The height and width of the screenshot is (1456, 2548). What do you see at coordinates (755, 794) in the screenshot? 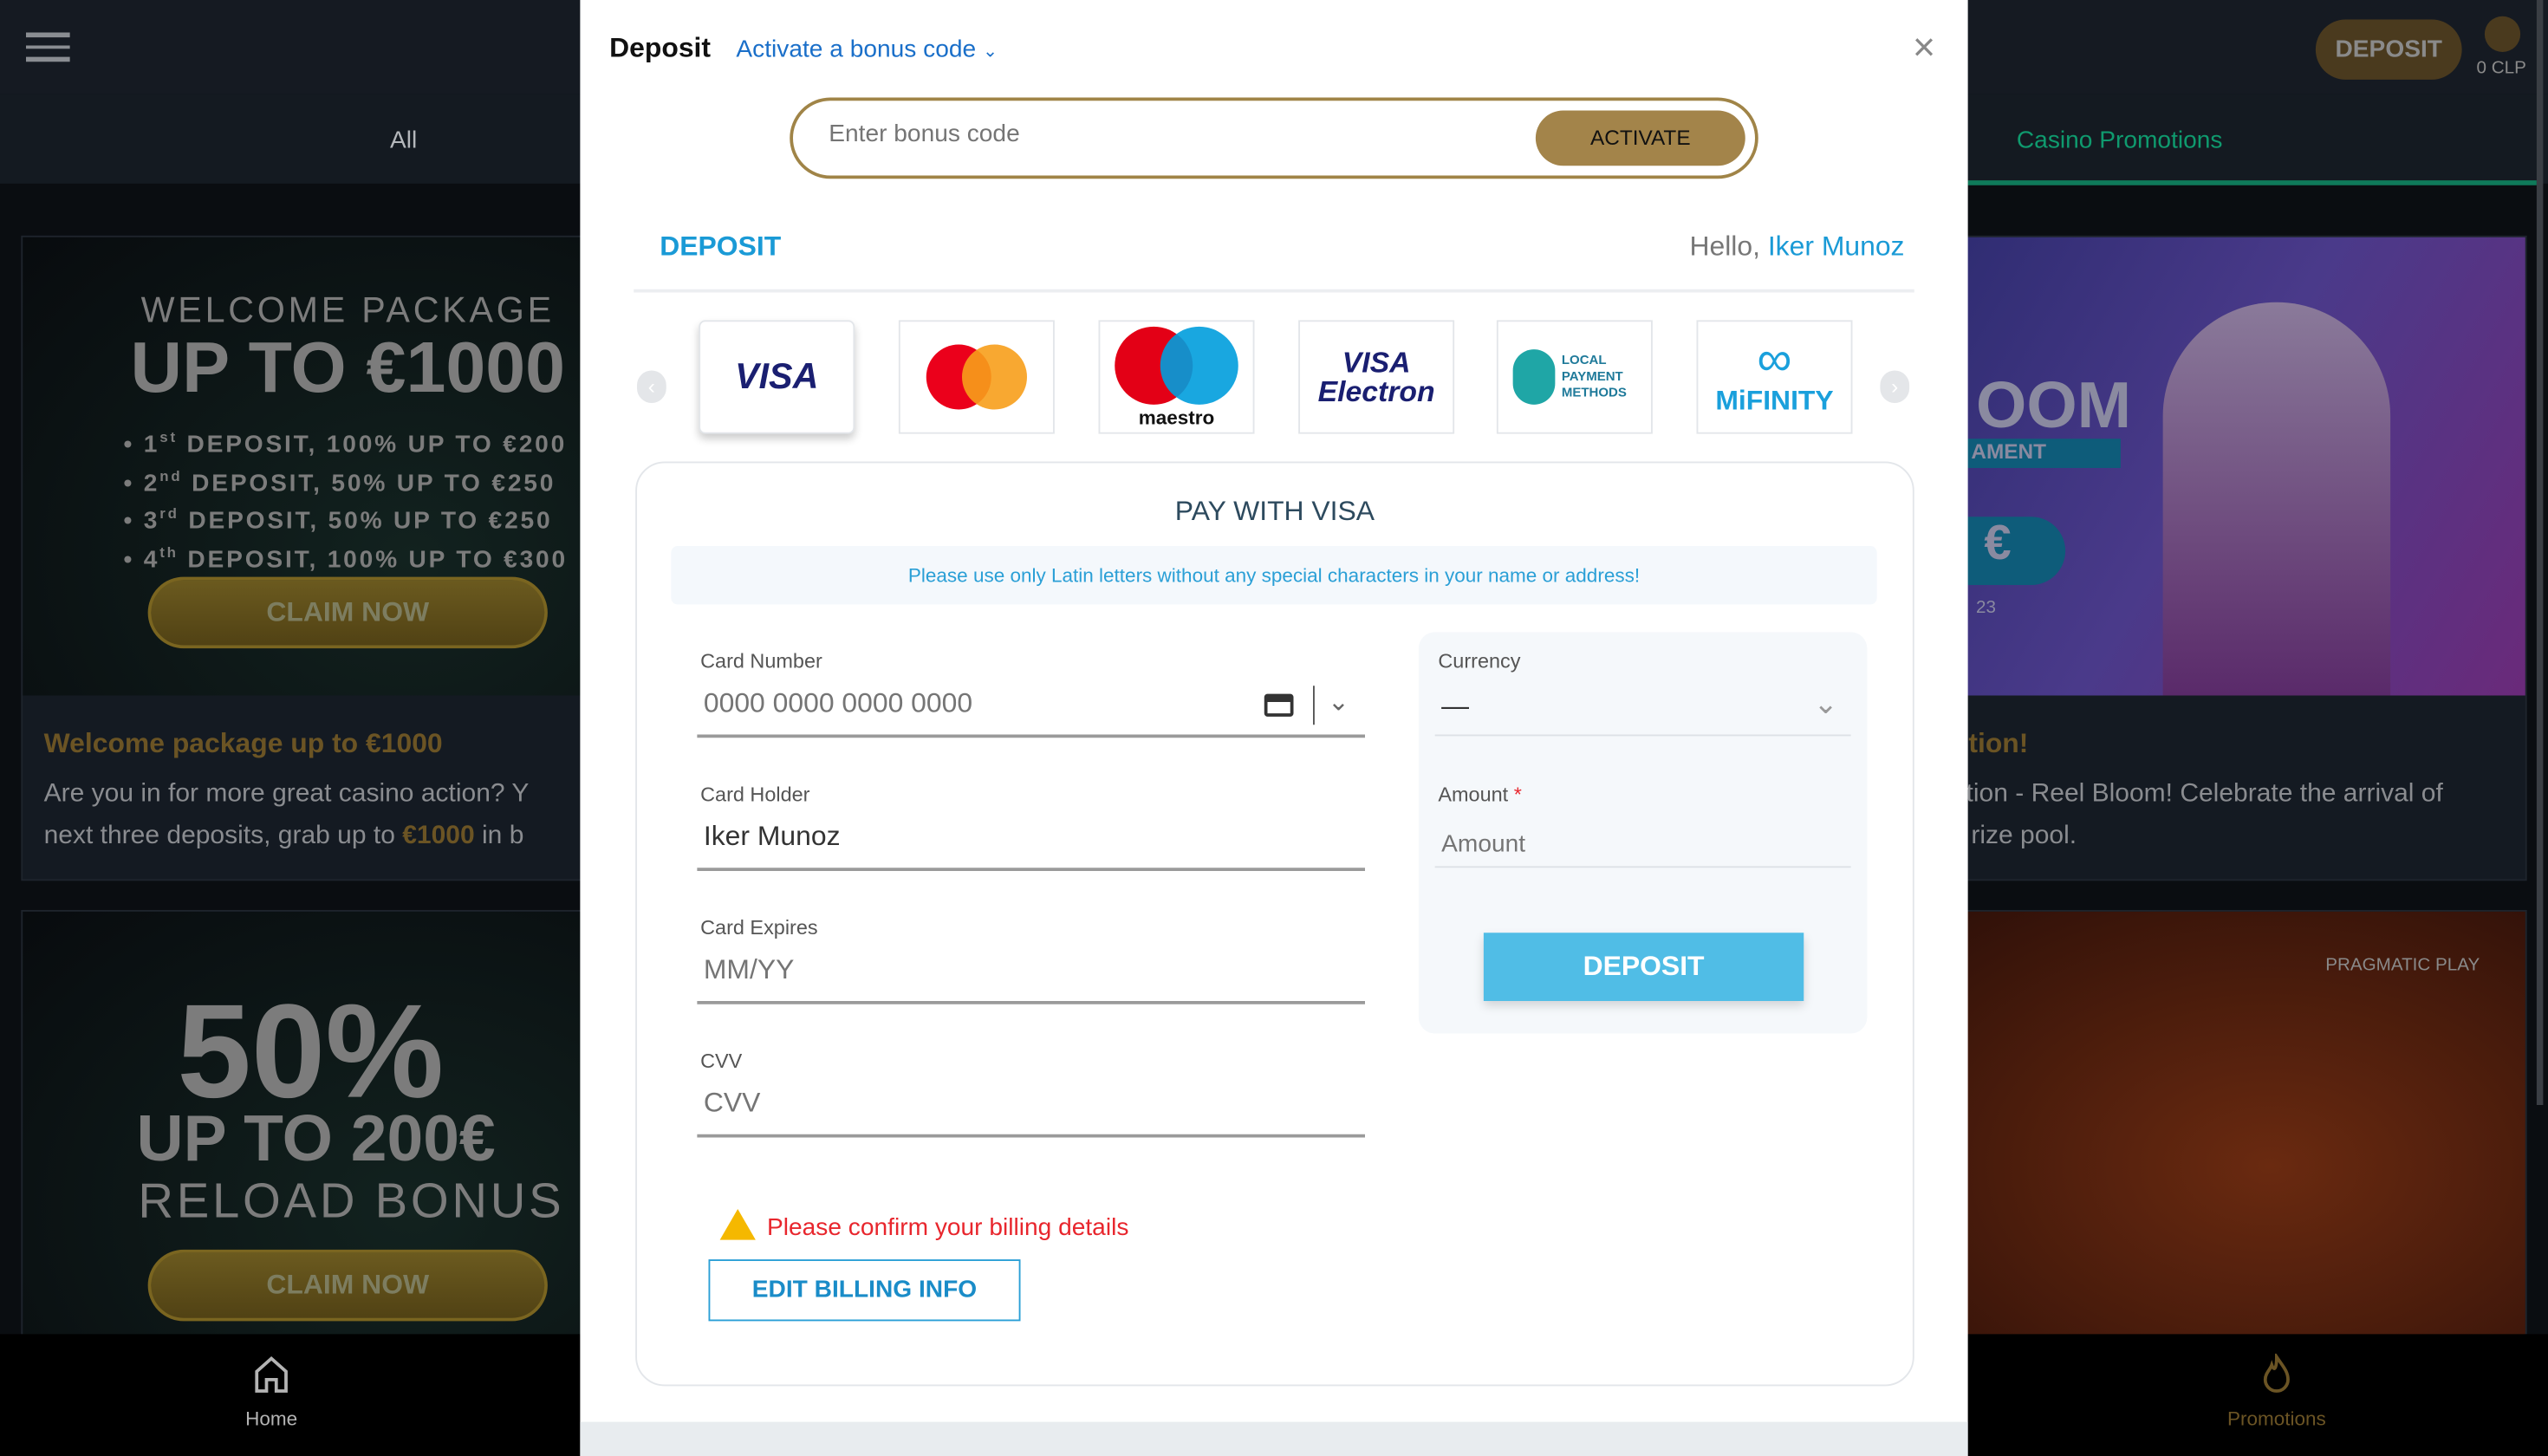
I see `card-holder-label: Card Holder` at bounding box center [755, 794].